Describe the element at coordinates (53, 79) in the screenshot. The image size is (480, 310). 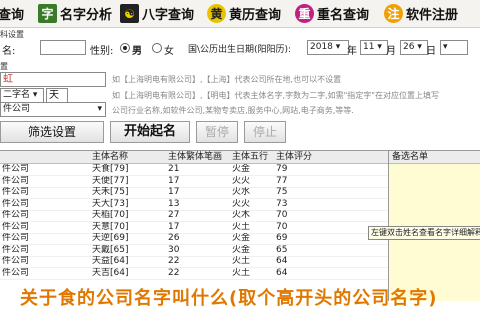
I see `region-input: 虹` at that location.